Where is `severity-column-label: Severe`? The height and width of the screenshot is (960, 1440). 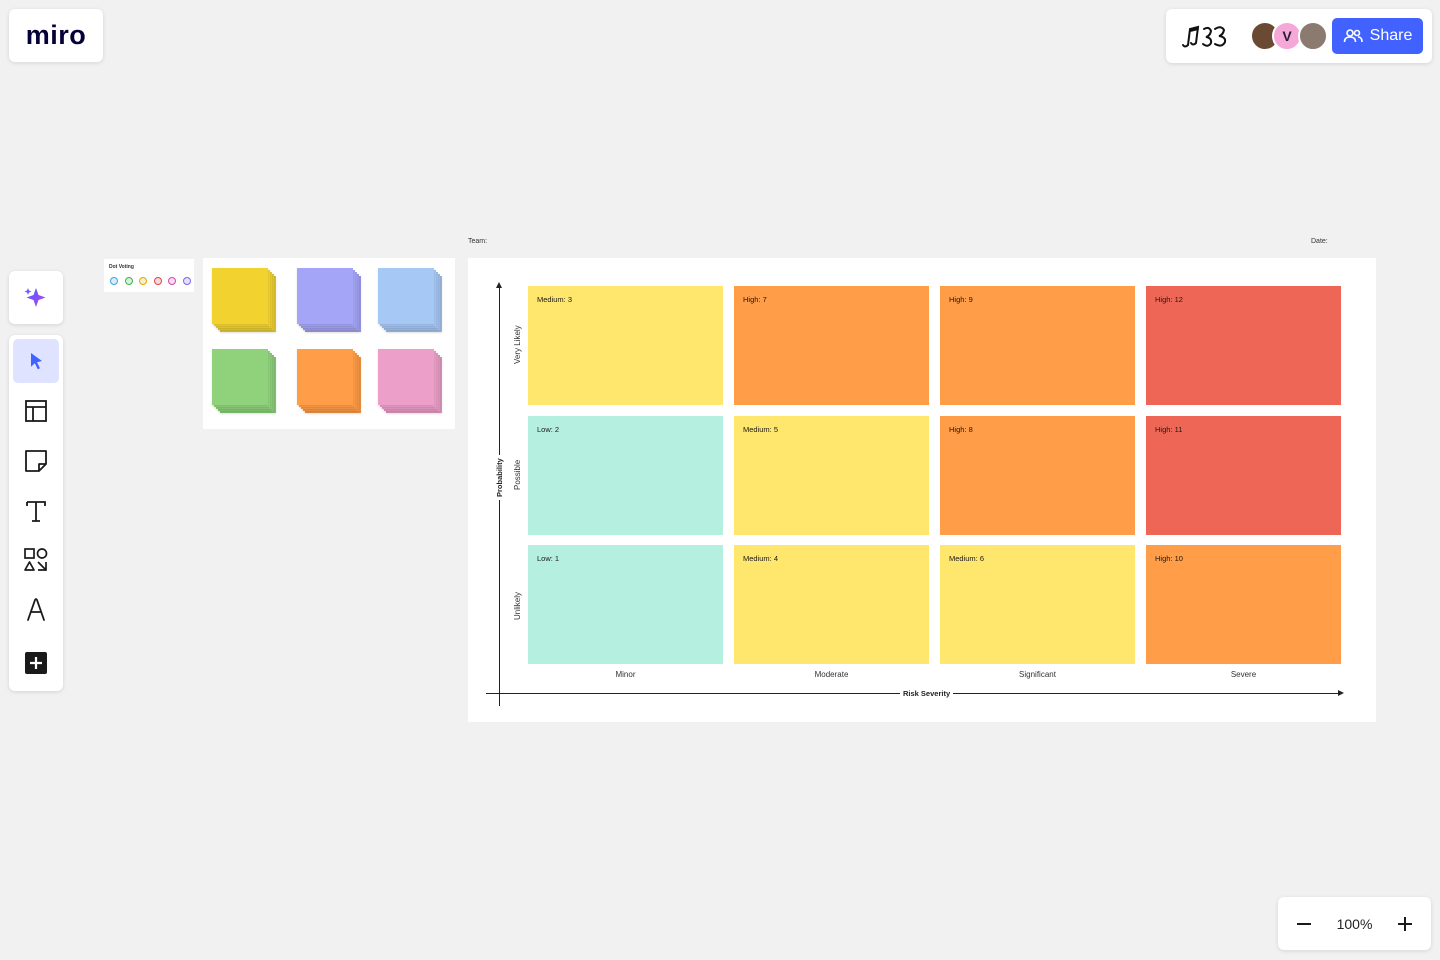
severity-column-label: Severe is located at coordinates (1243, 674).